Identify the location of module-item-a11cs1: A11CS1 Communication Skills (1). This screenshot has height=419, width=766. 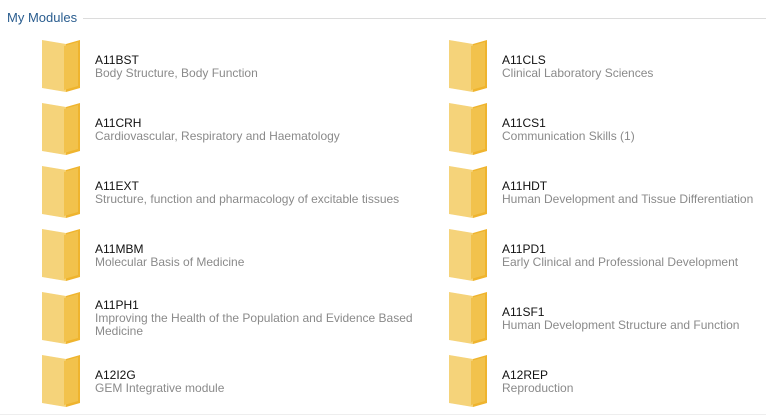
(607, 129).